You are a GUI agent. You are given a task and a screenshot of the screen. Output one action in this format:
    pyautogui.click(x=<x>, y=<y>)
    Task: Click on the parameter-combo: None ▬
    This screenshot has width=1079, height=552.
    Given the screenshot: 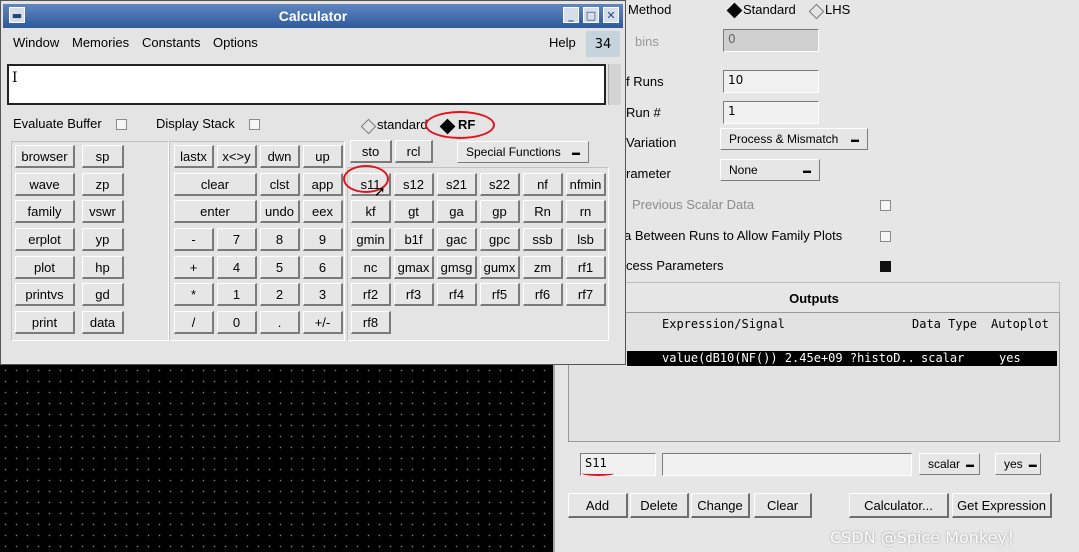 What is the action you would take?
    pyautogui.click(x=770, y=170)
    